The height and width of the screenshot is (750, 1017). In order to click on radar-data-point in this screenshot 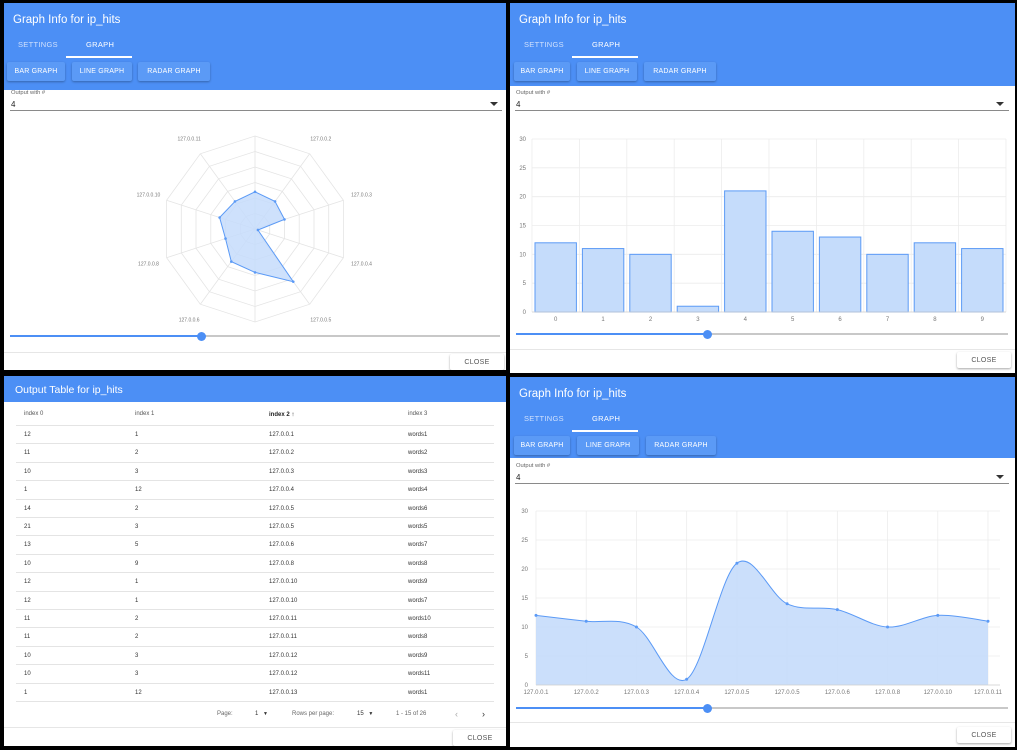, I will do `click(275, 201)`.